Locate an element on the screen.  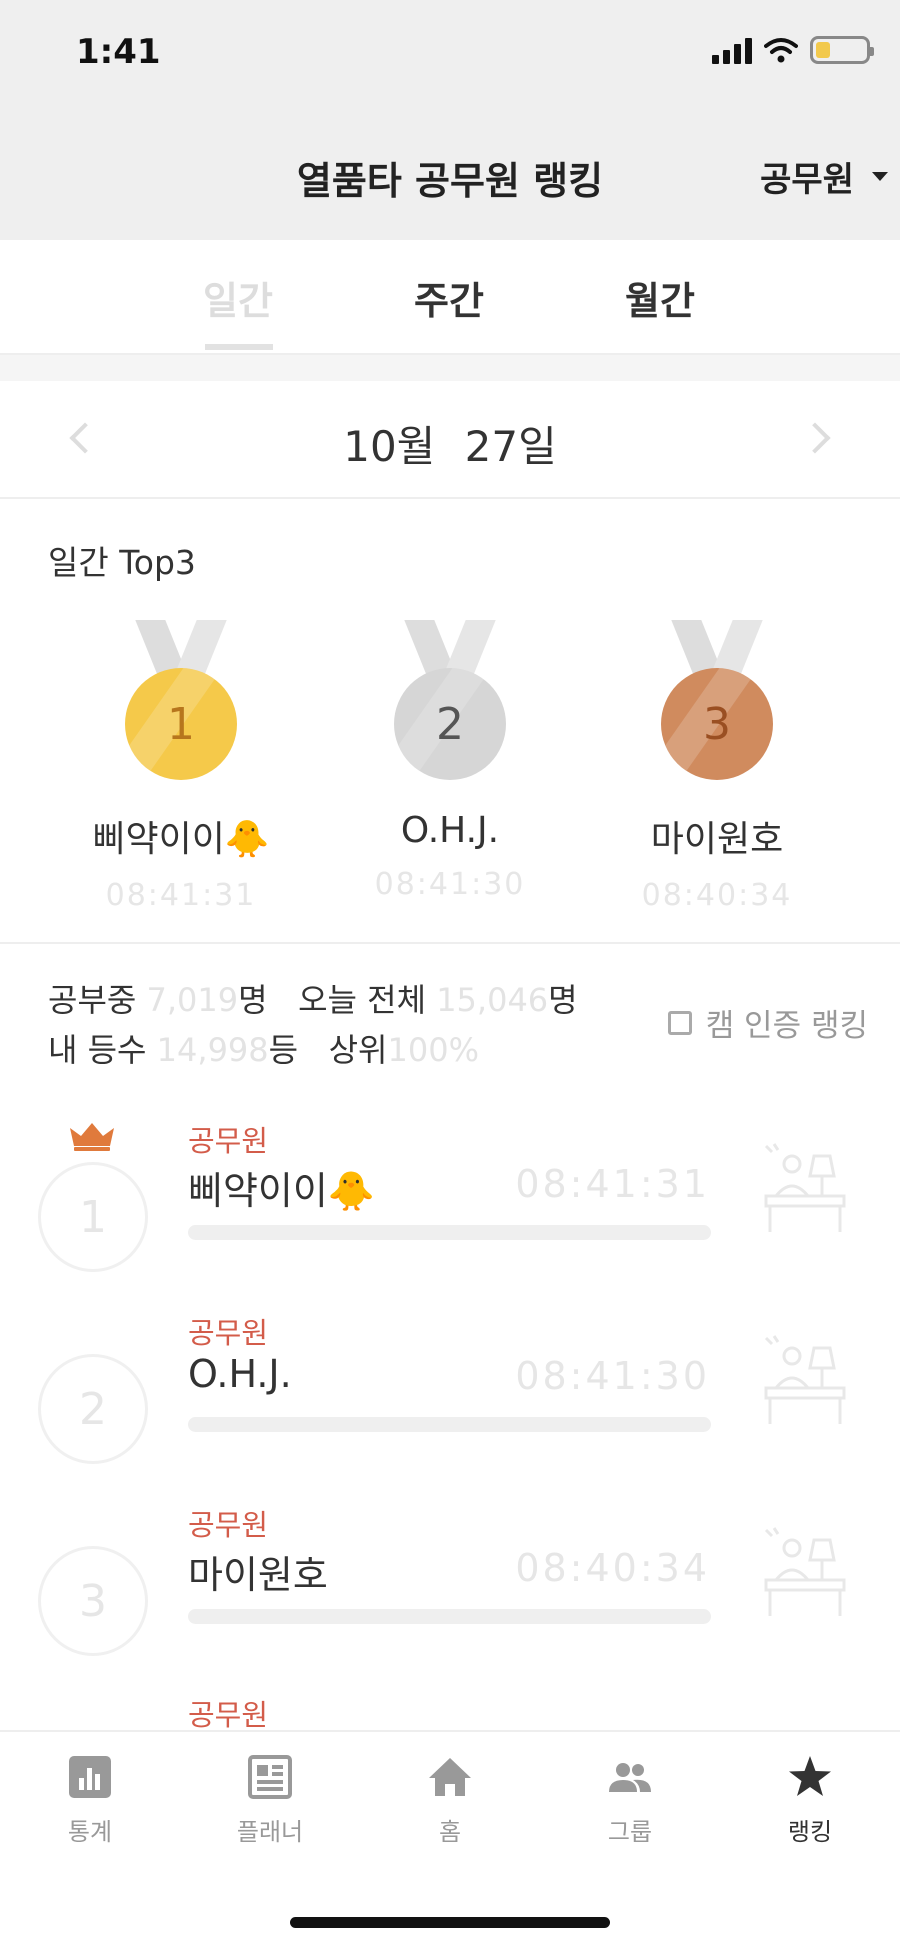
nav-ranking: 랭킹 is located at coordinates (810, 1800).